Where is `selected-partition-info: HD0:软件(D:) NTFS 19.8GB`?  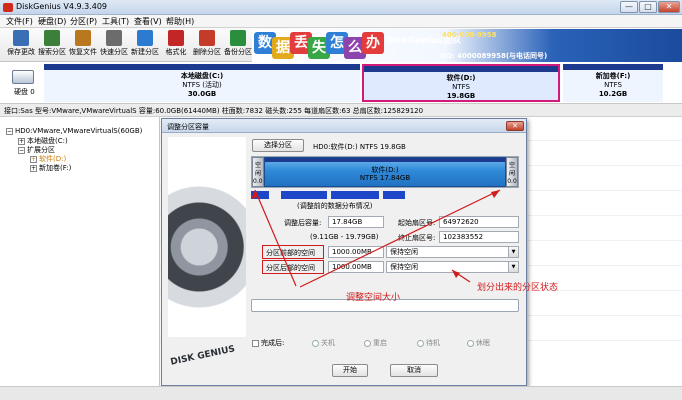 selected-partition-info: HD0:软件(D:) NTFS 19.8GB is located at coordinates (359, 147).